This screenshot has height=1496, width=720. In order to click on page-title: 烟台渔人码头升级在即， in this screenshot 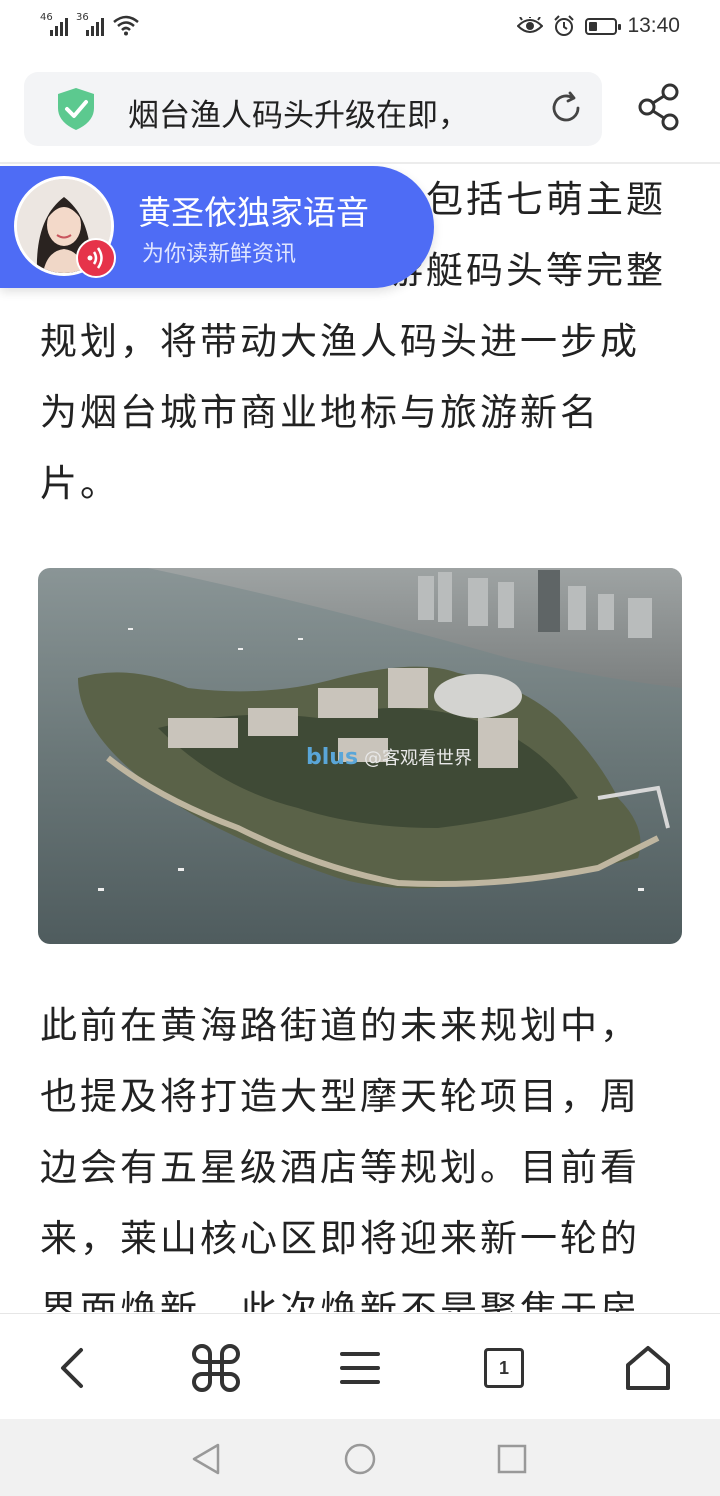, I will do `click(328, 112)`.